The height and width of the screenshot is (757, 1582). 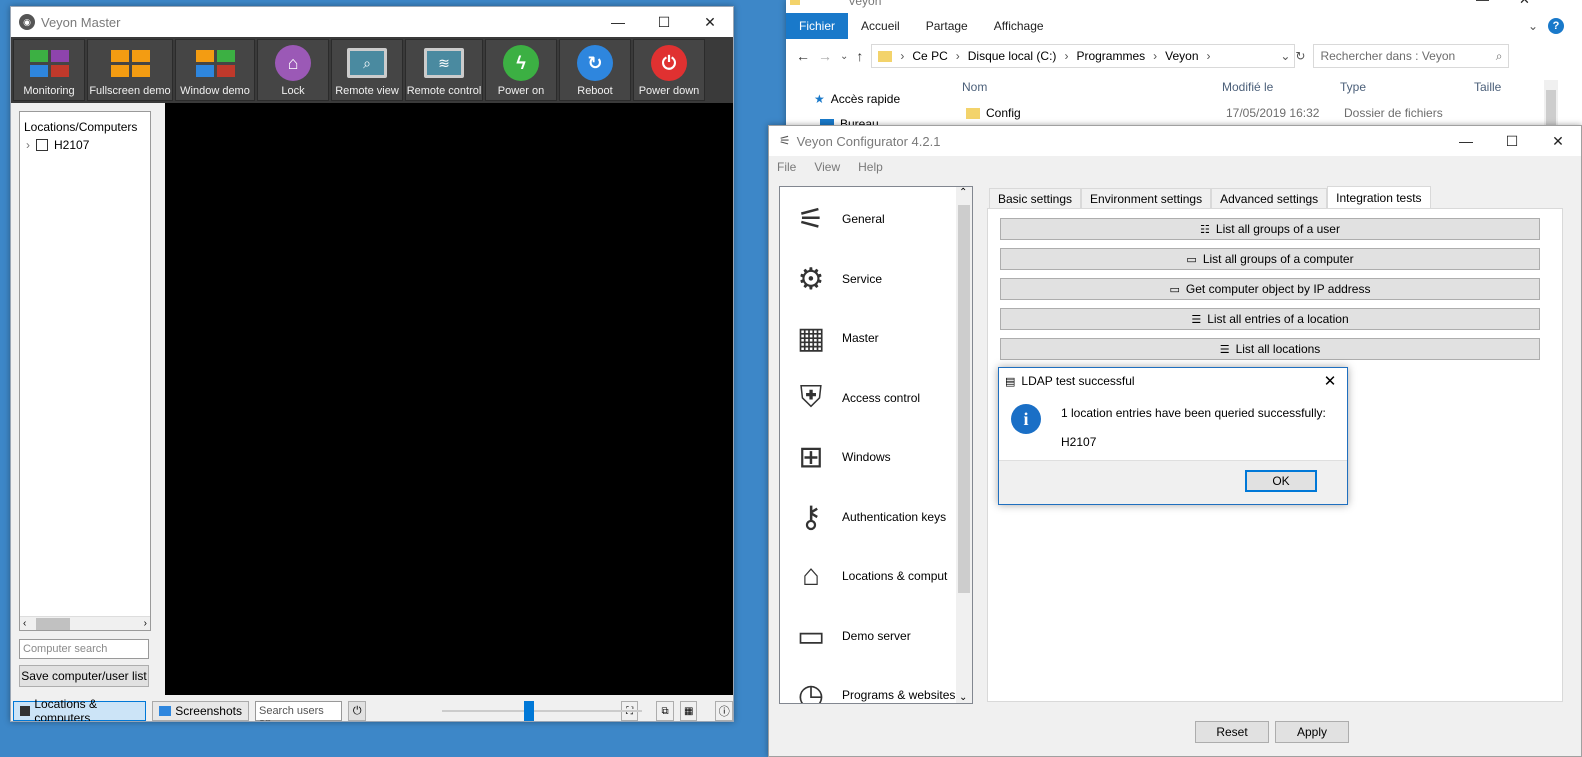 What do you see at coordinates (1270, 319) in the screenshot?
I see `list-entries-of-location-button: ☰ List all entries of a location` at bounding box center [1270, 319].